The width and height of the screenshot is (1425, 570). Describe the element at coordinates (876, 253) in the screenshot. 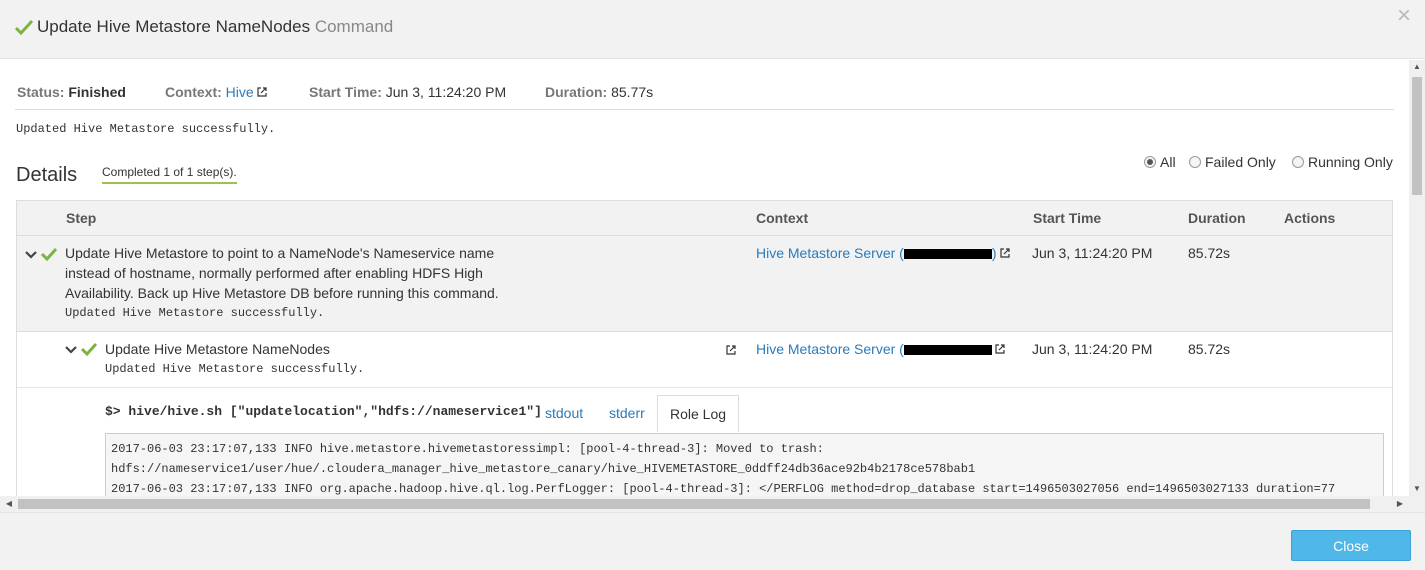

I see `context-link: Hive Metastore Server ()` at that location.